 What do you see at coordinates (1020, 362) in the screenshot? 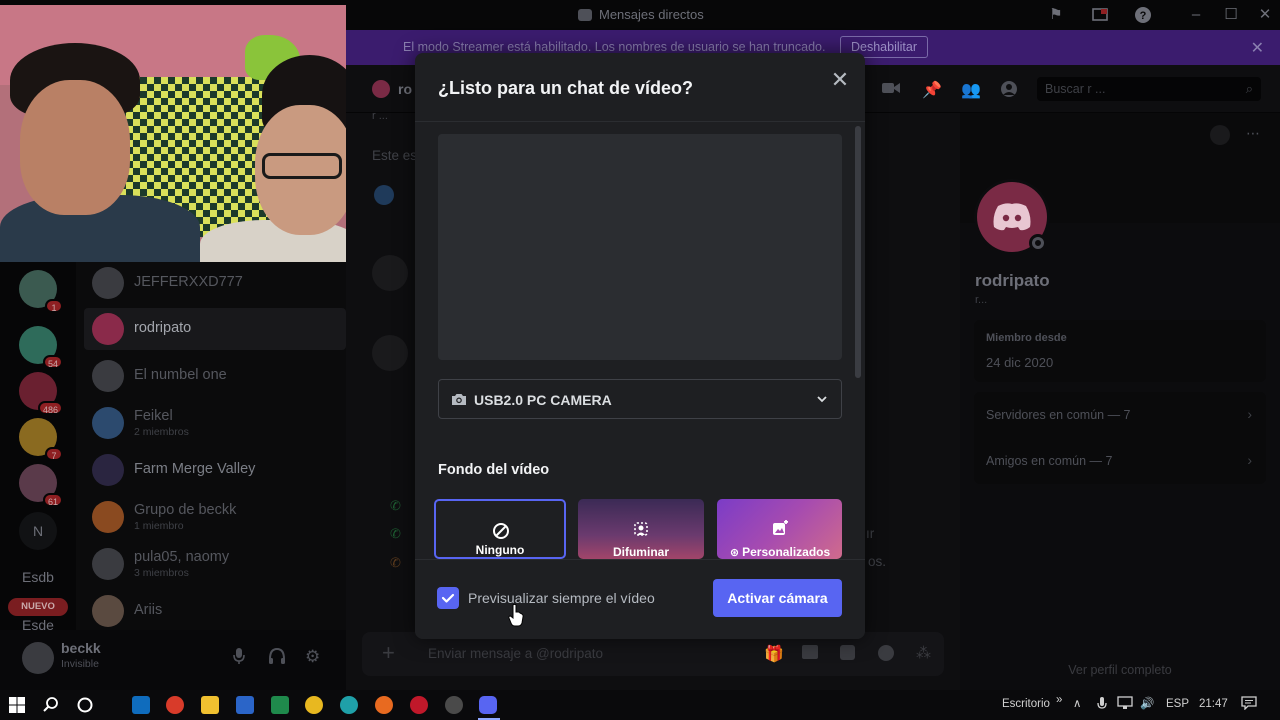
I see `member-since-value: 24 dic 2020` at bounding box center [1020, 362].